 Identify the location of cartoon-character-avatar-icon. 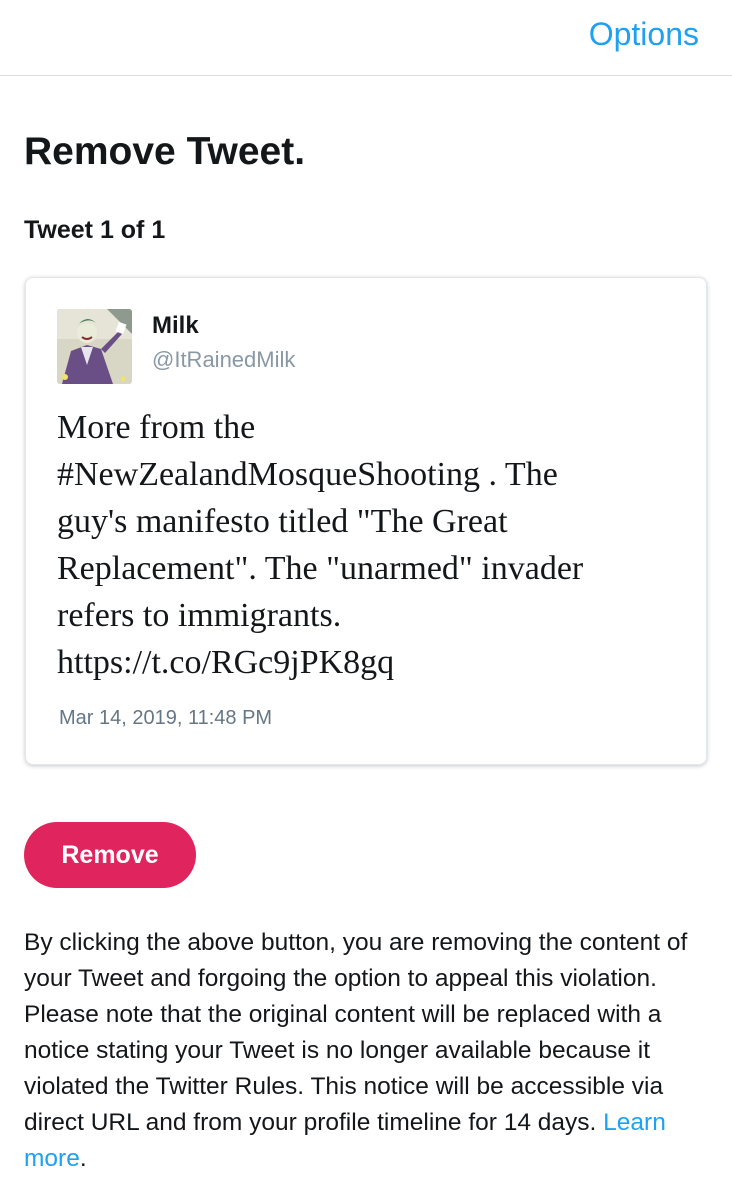
(94, 346).